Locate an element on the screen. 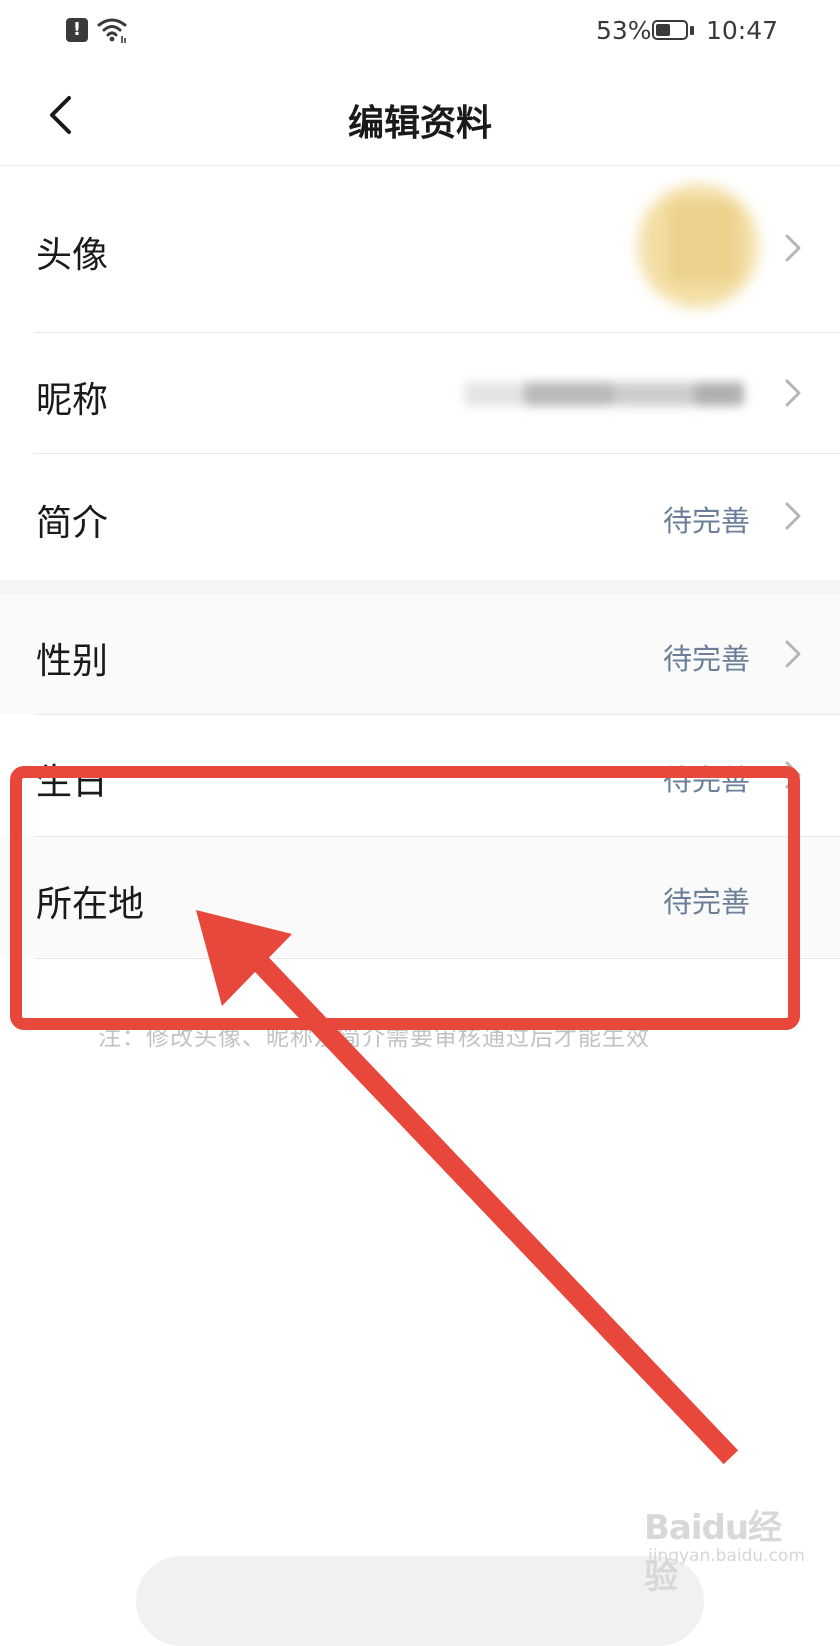 This screenshot has height=1646, width=840. battery-cap is located at coordinates (692, 30).